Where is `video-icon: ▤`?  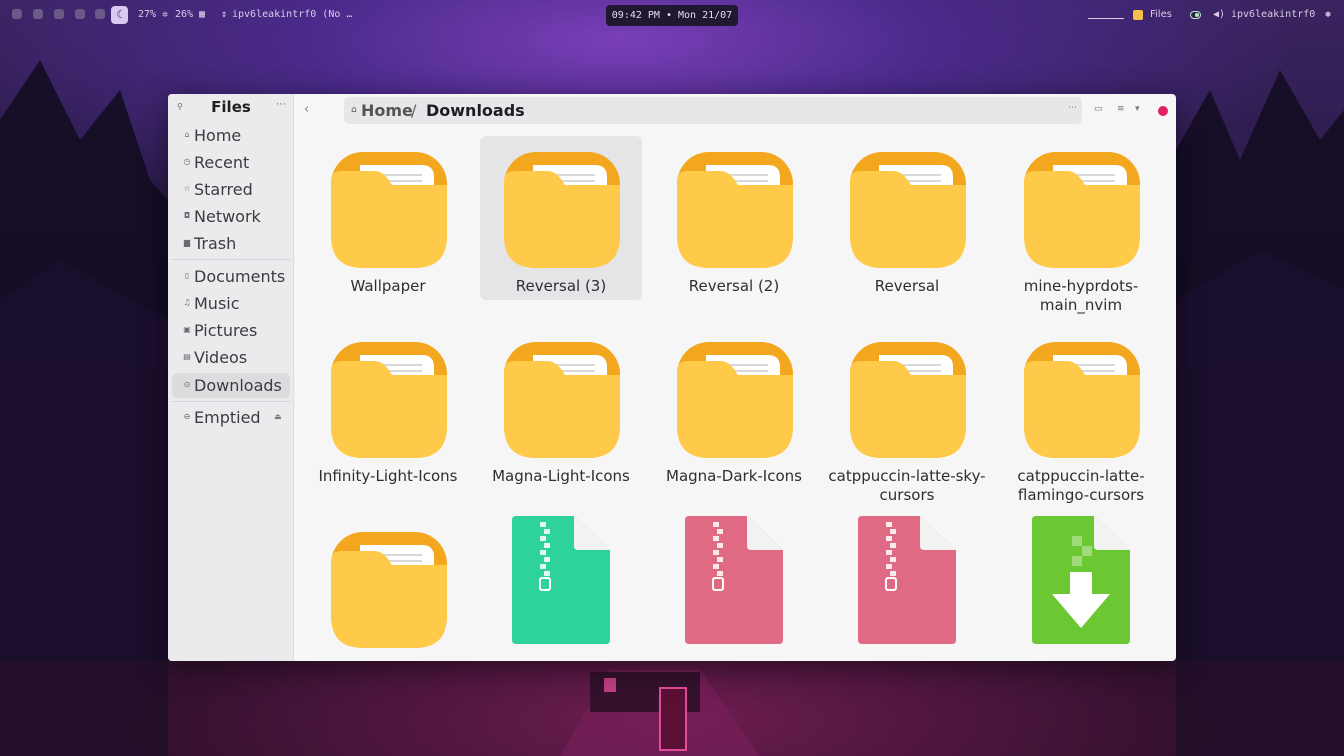 video-icon: ▤ is located at coordinates (187, 356).